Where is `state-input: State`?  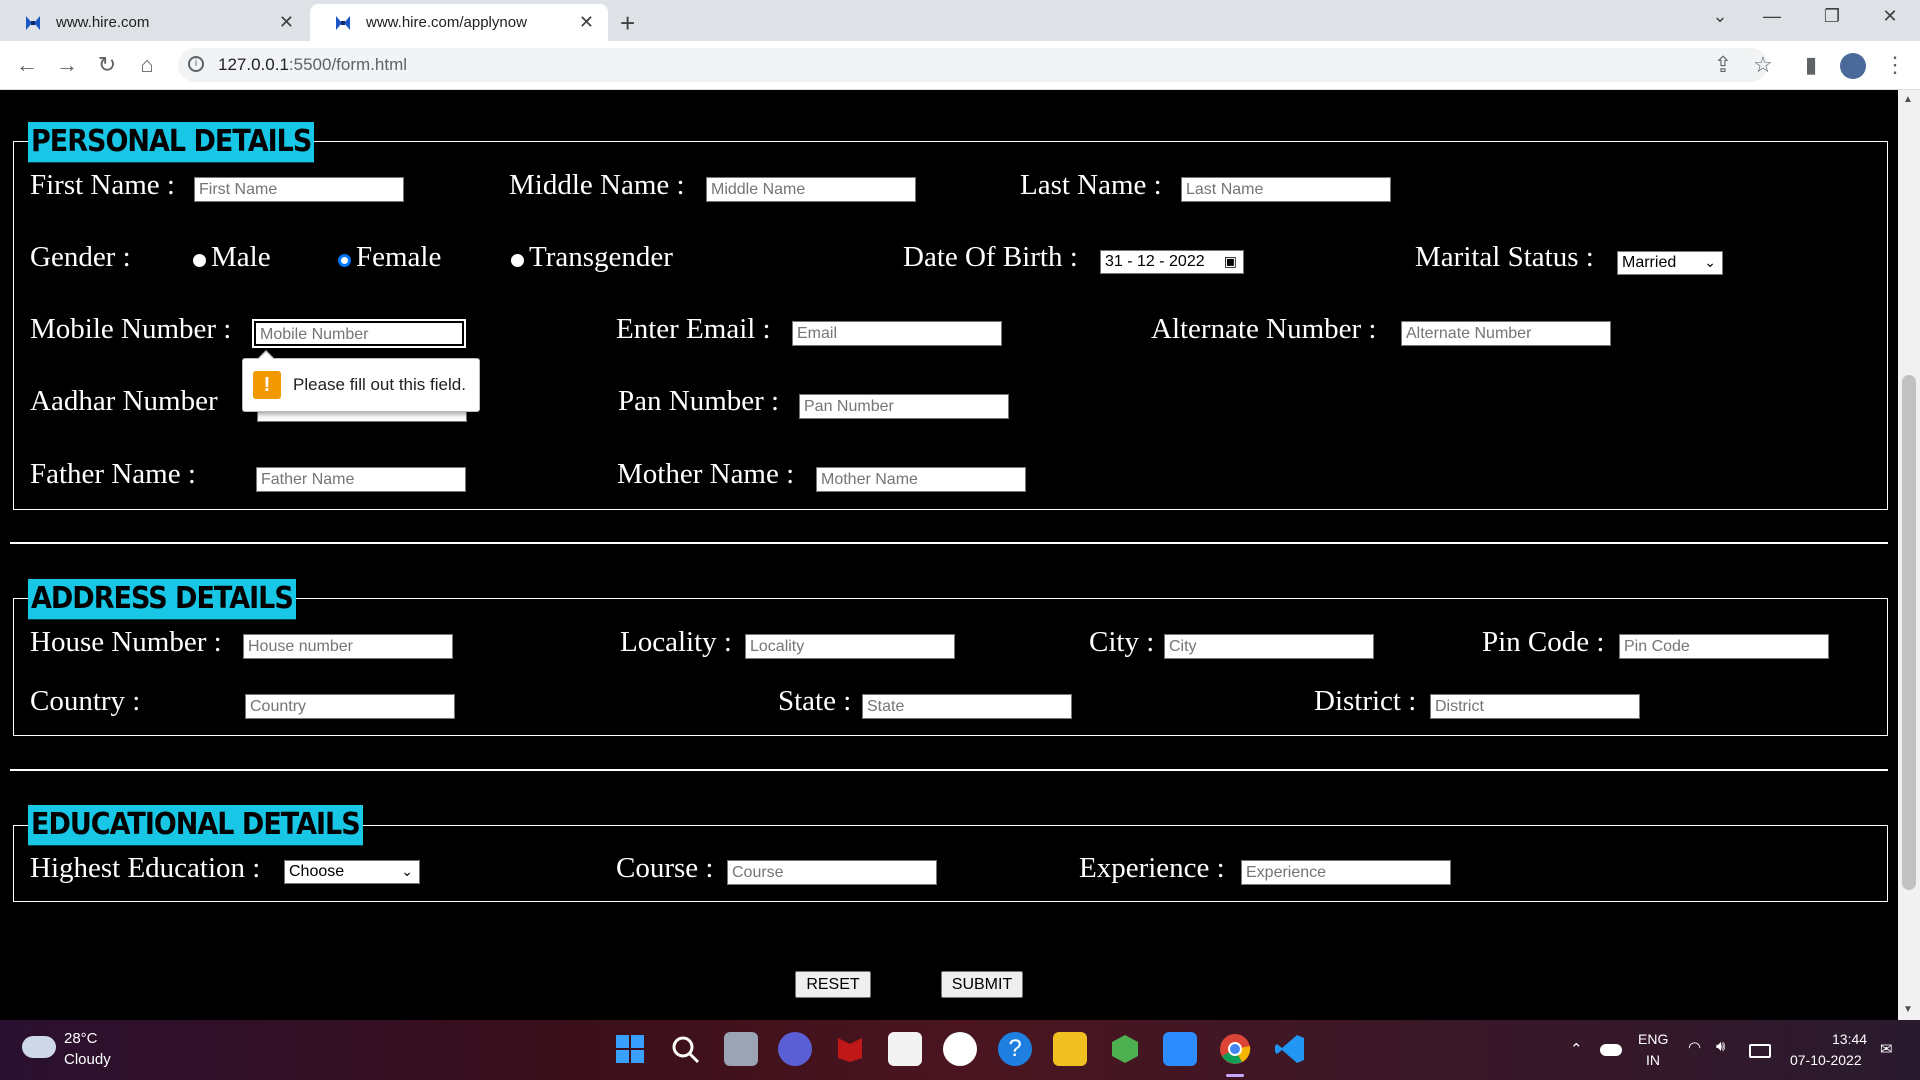 state-input: State is located at coordinates (967, 706).